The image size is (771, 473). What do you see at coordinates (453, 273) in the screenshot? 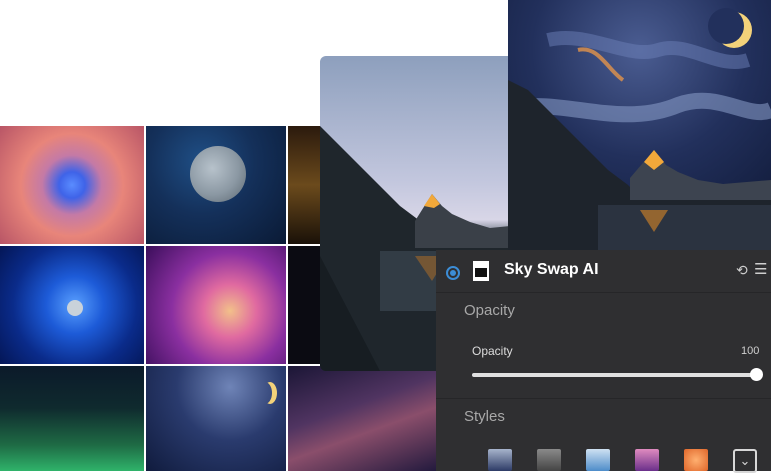
I see `toggle-radio-icon` at bounding box center [453, 273].